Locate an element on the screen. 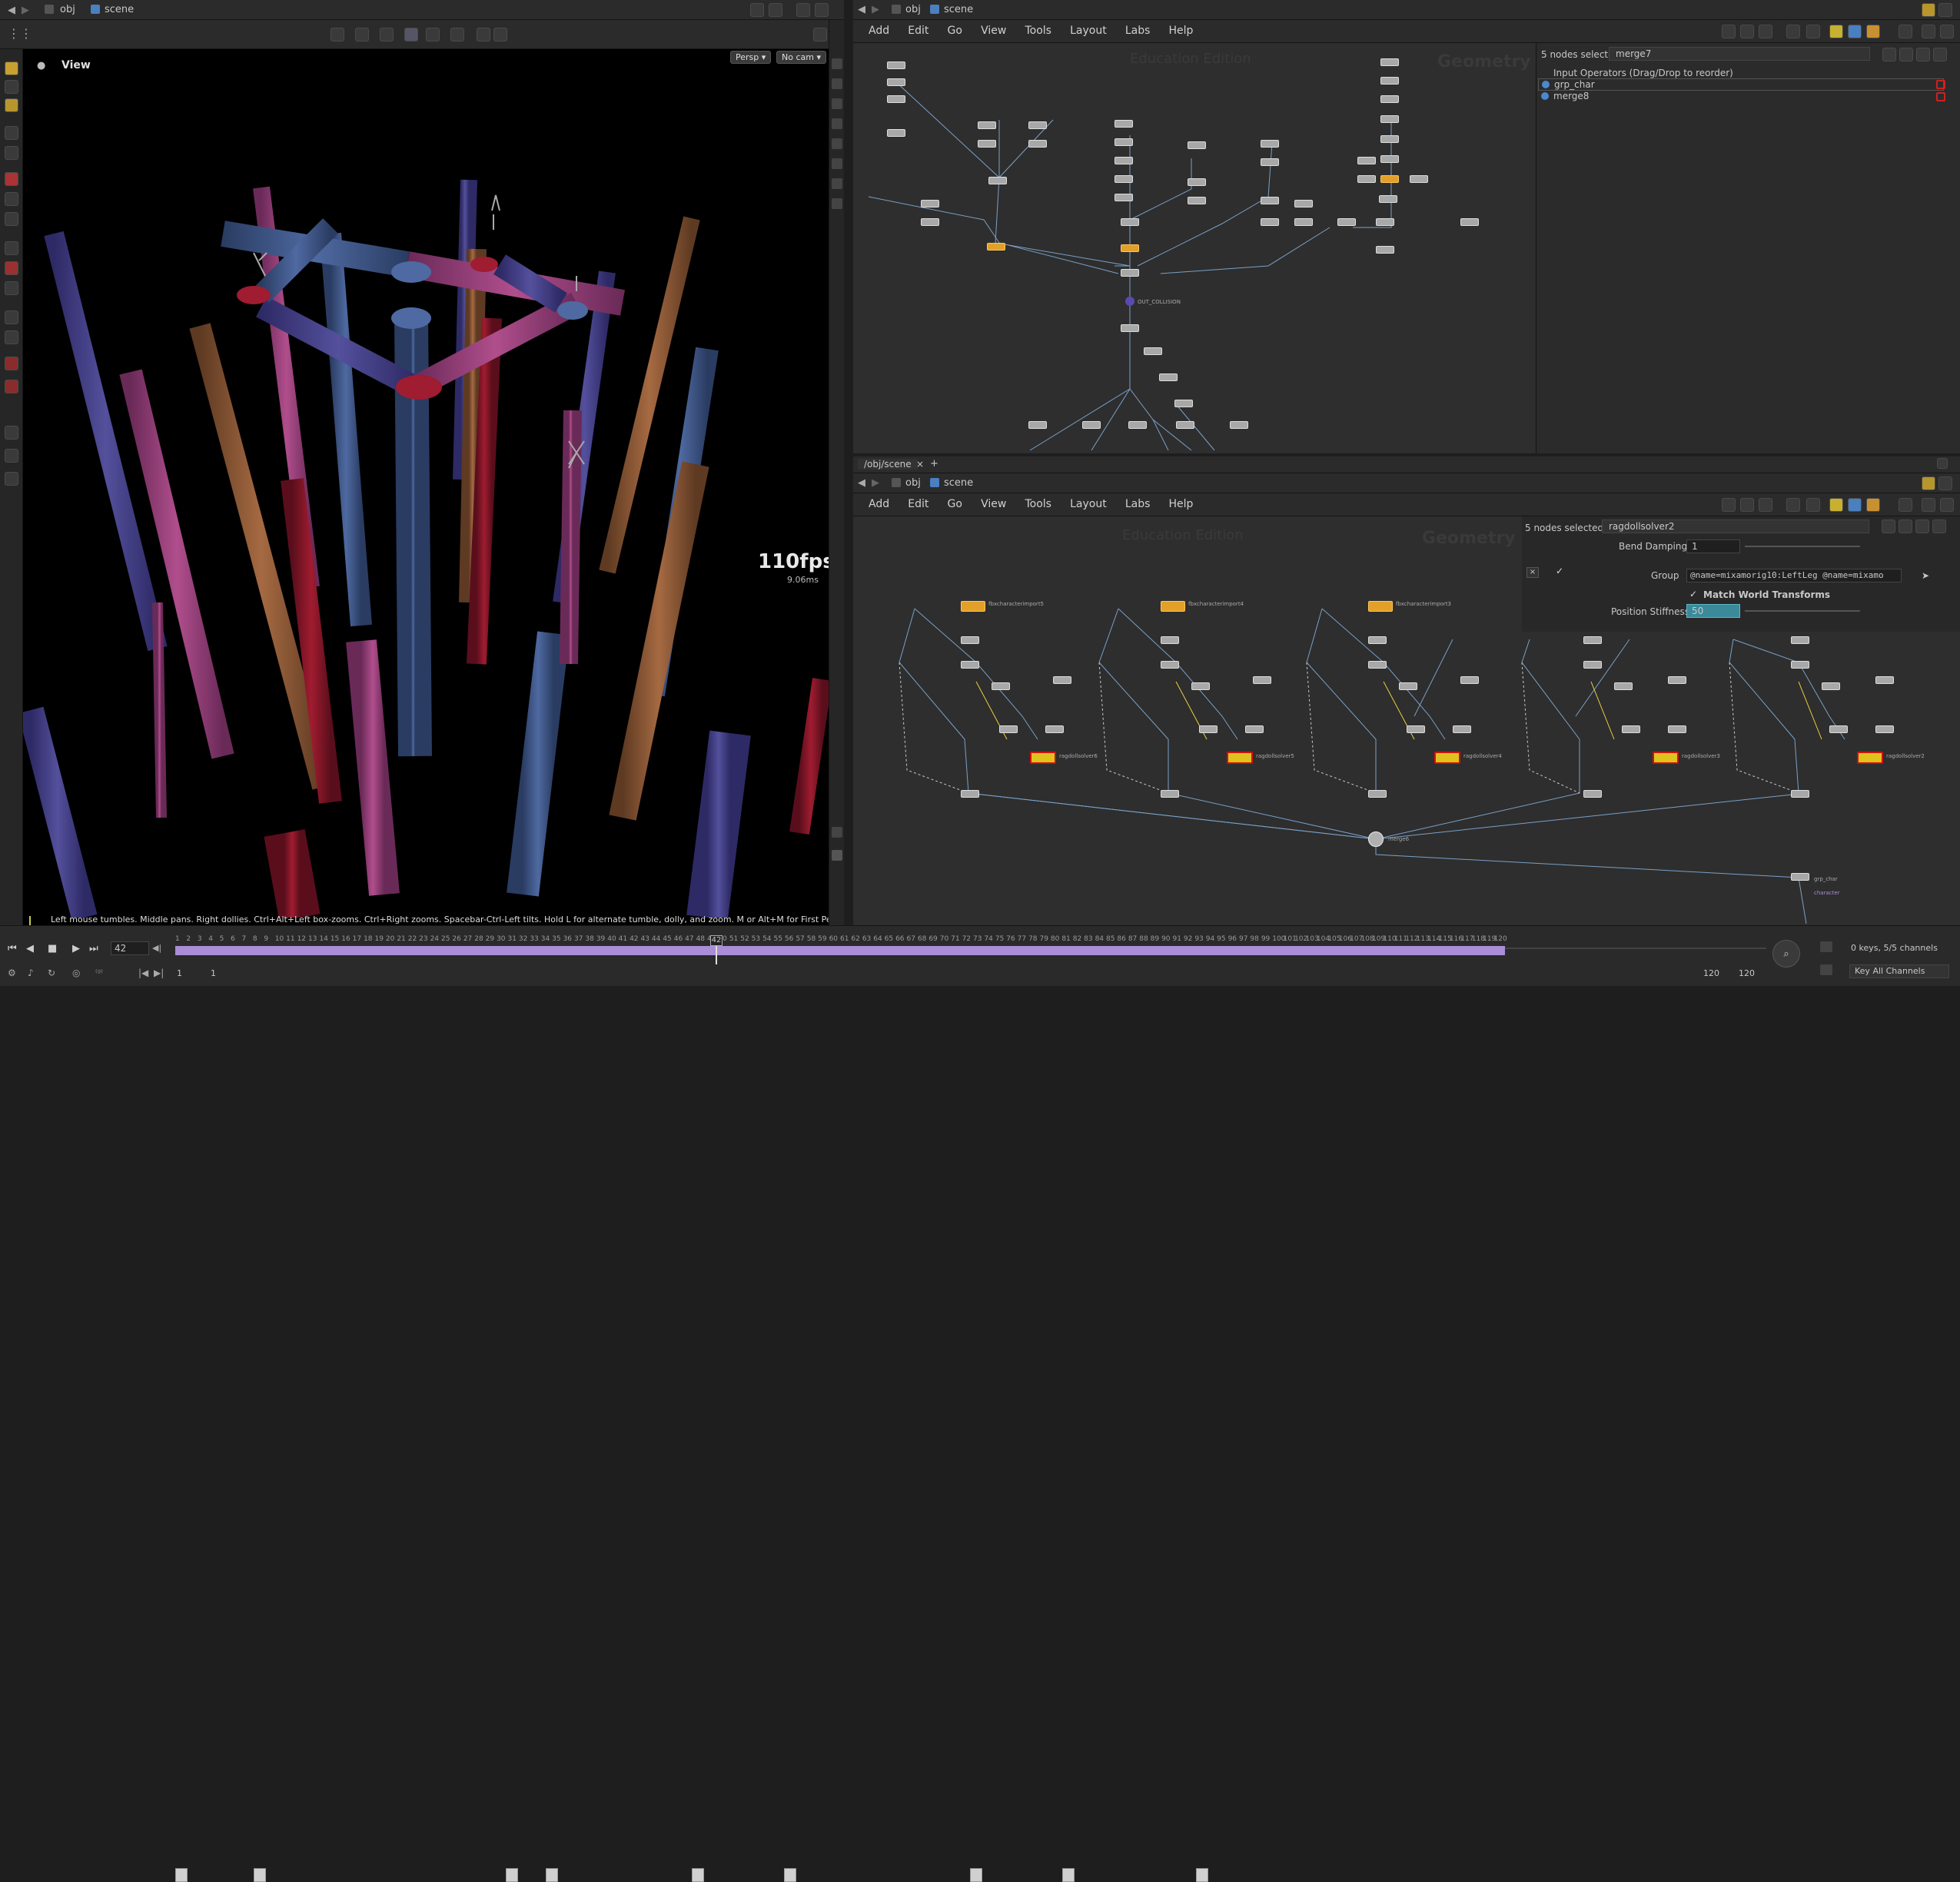  wireframe-icon is located at coordinates (837, 103).